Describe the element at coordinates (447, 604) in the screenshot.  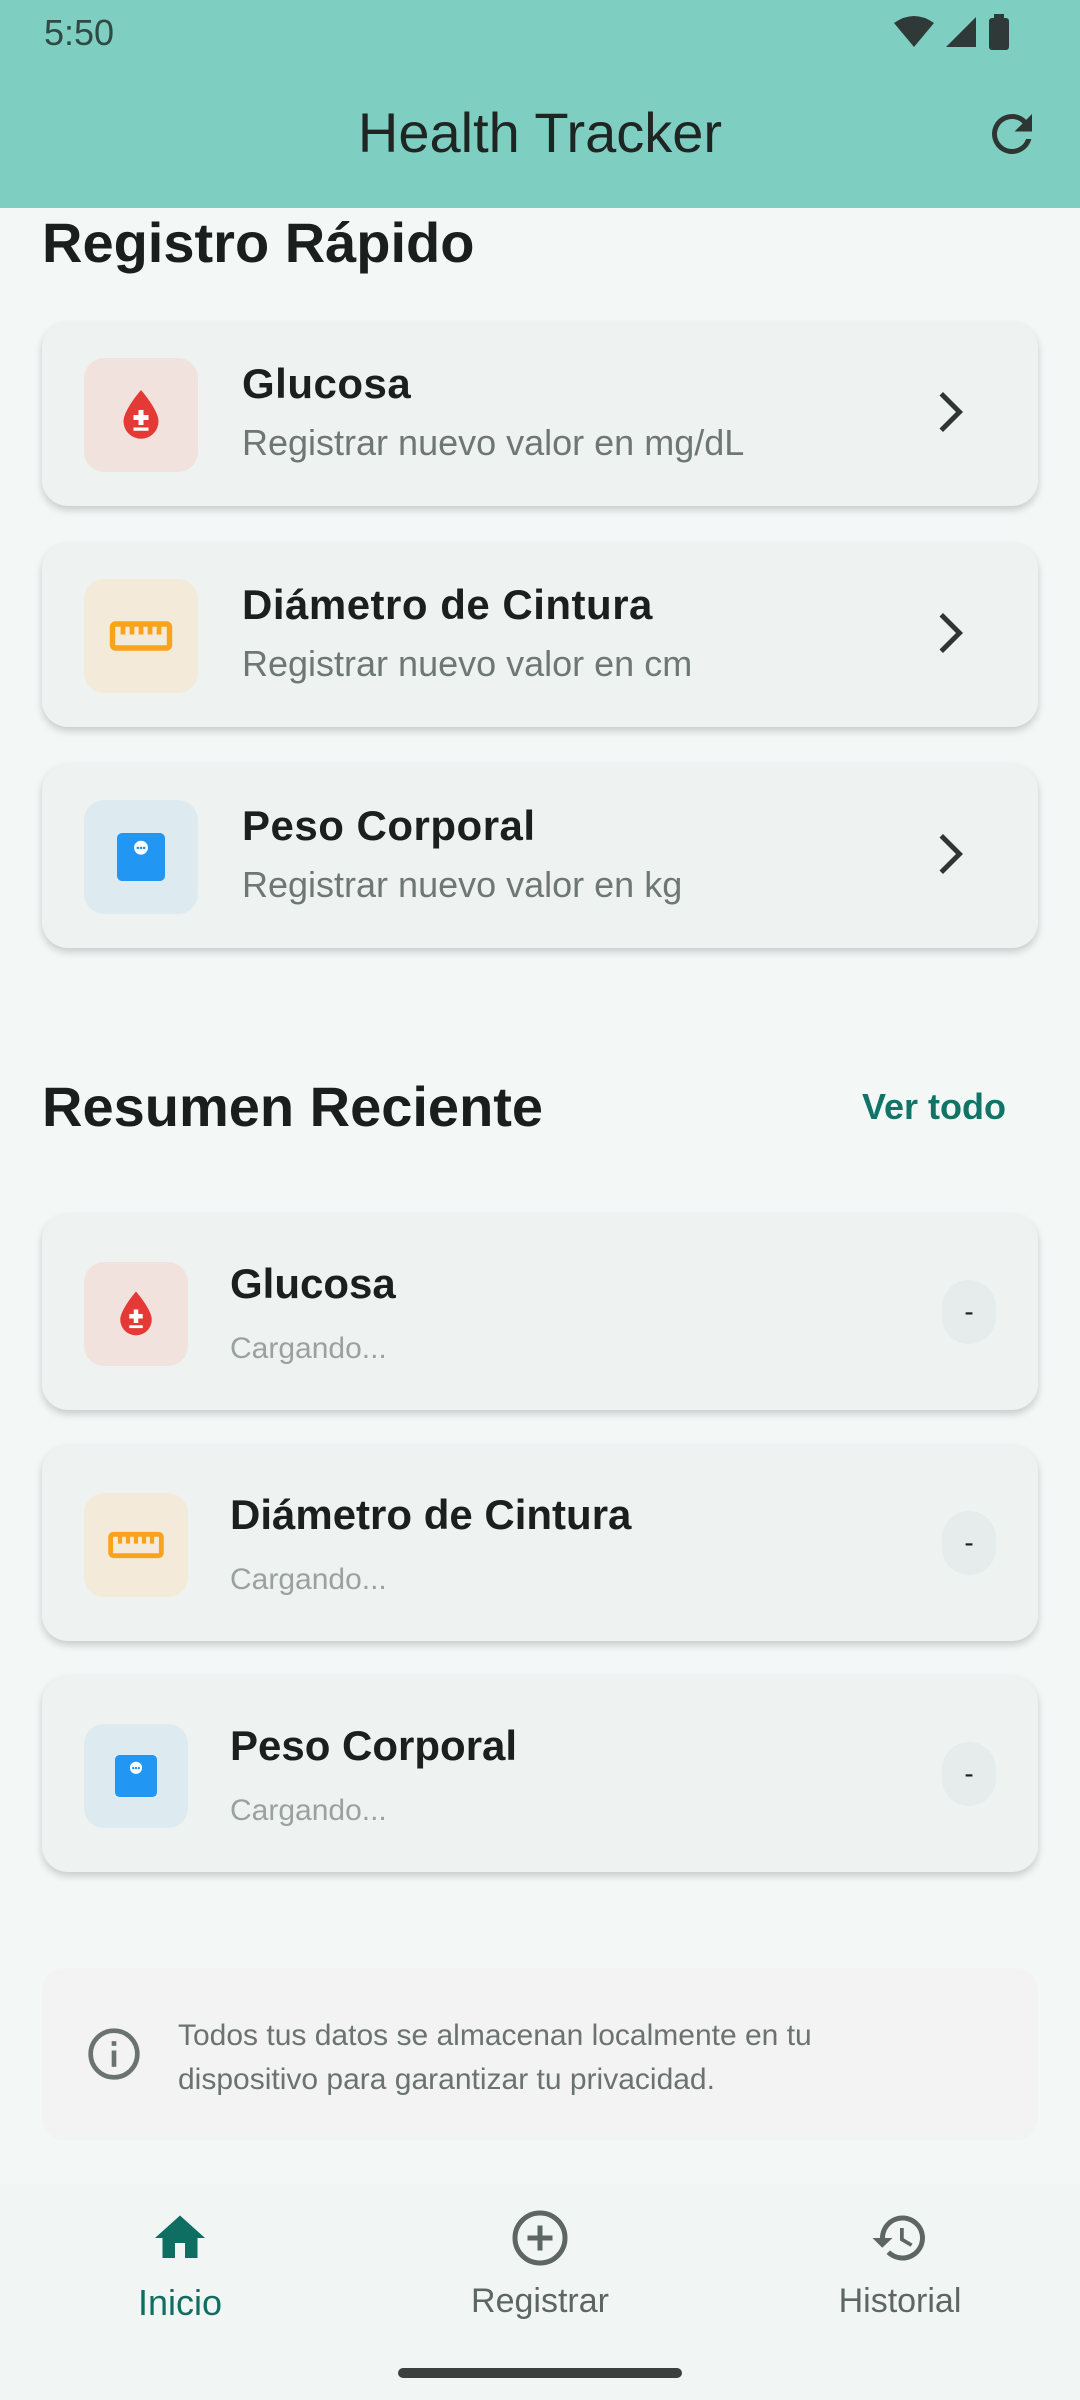
I see `quick-item-title: Diámetro de Cintura` at that location.